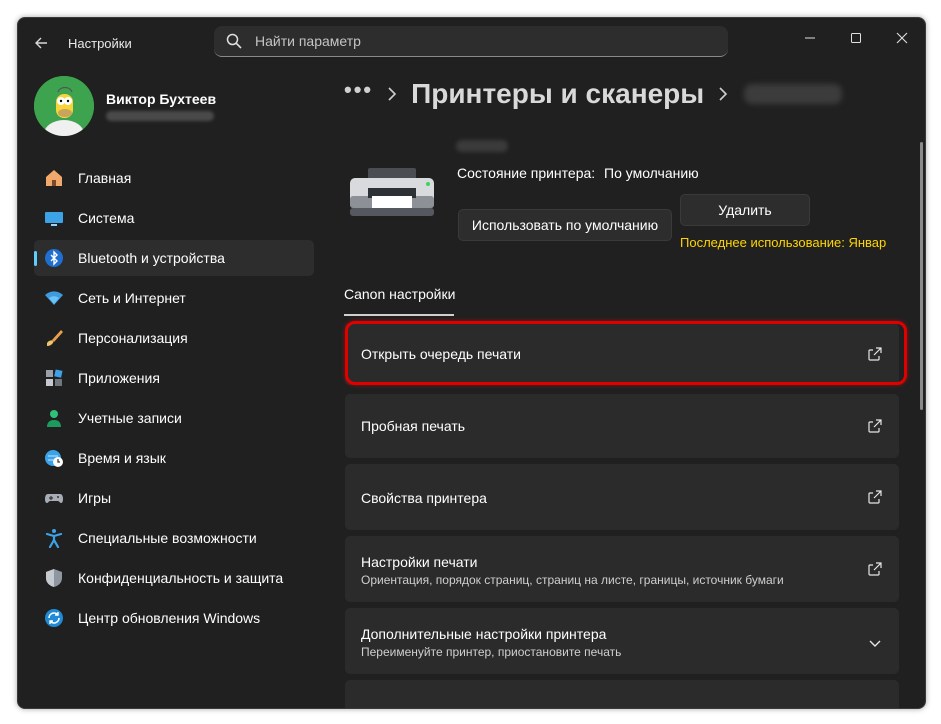 This screenshot has height=724, width=941. Describe the element at coordinates (167, 538) in the screenshot. I see `sidebar-item-label: Специальные возможности` at that location.